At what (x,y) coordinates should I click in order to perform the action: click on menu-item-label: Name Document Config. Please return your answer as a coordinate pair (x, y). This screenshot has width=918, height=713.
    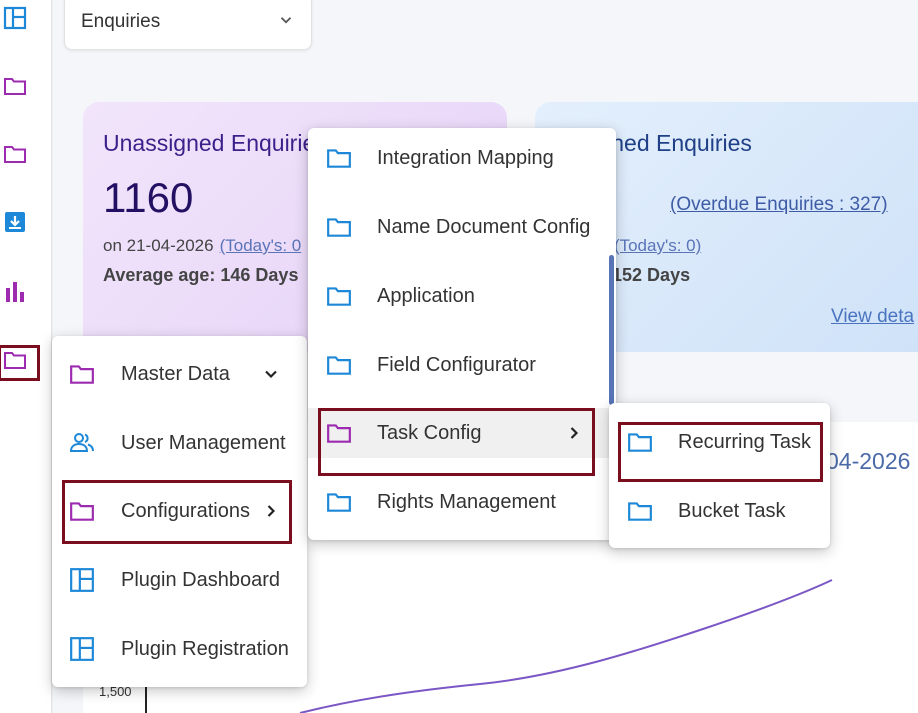
    Looking at the image, I should click on (484, 226).